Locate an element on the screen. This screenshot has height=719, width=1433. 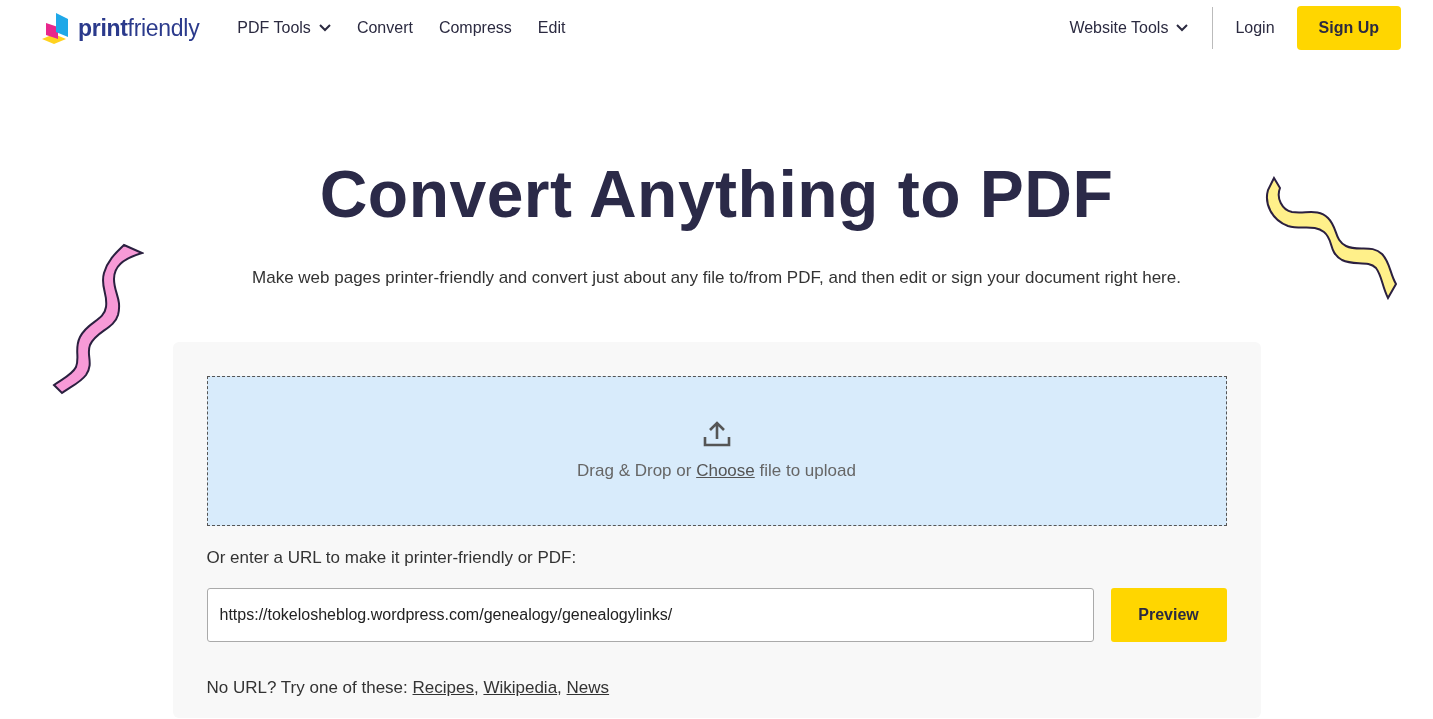
nav-dropdown: Website Tools is located at coordinates (1129, 28).